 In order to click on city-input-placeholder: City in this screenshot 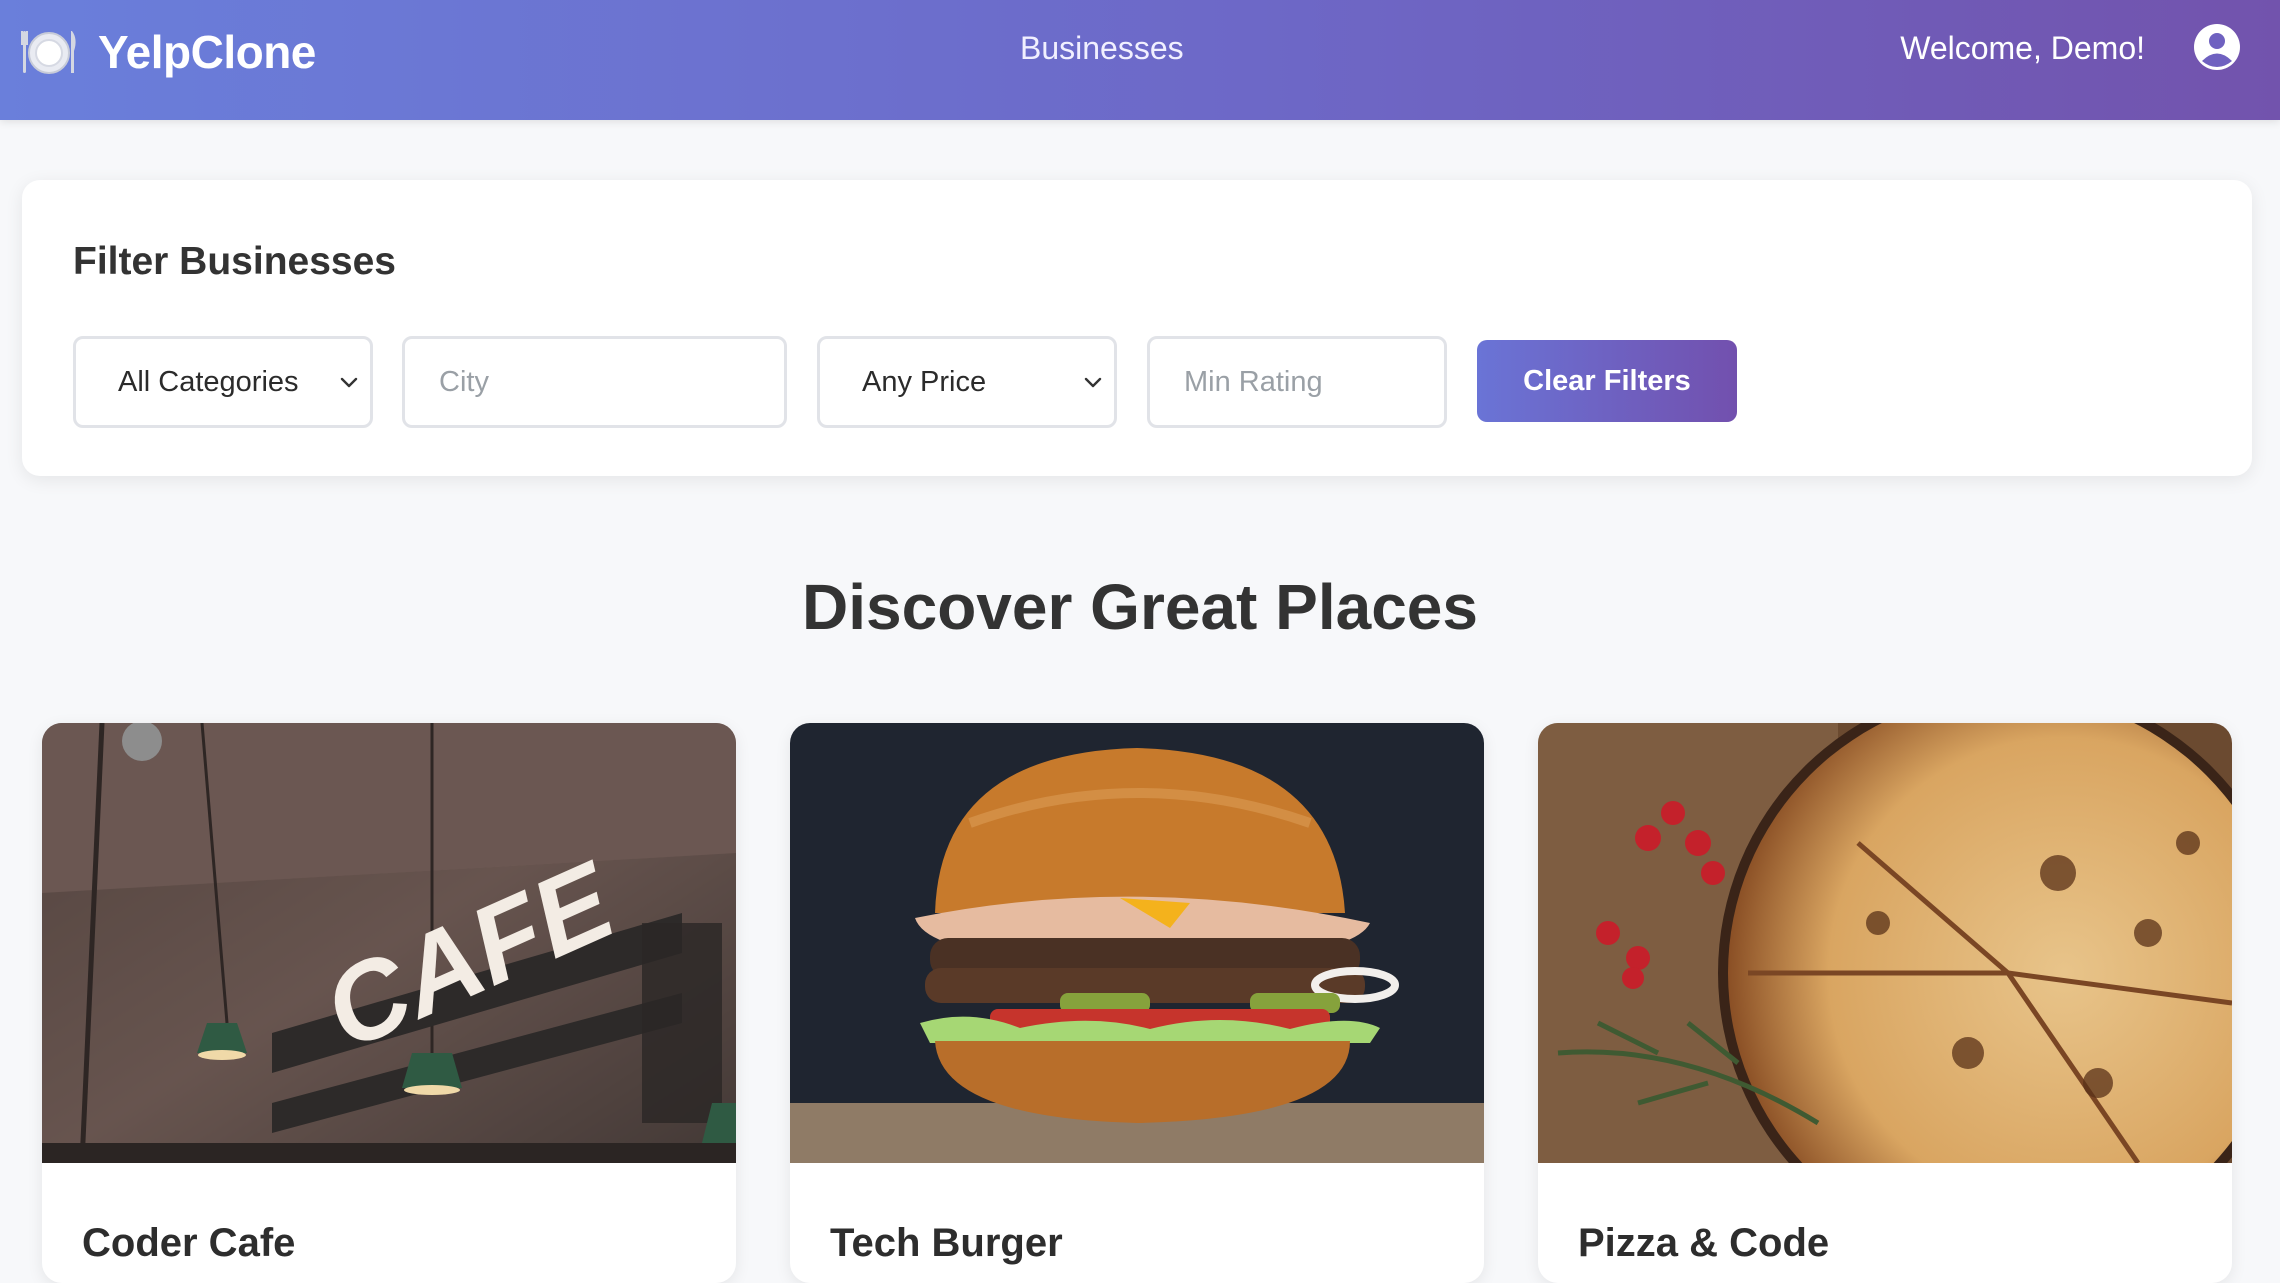, I will do `click(464, 381)`.